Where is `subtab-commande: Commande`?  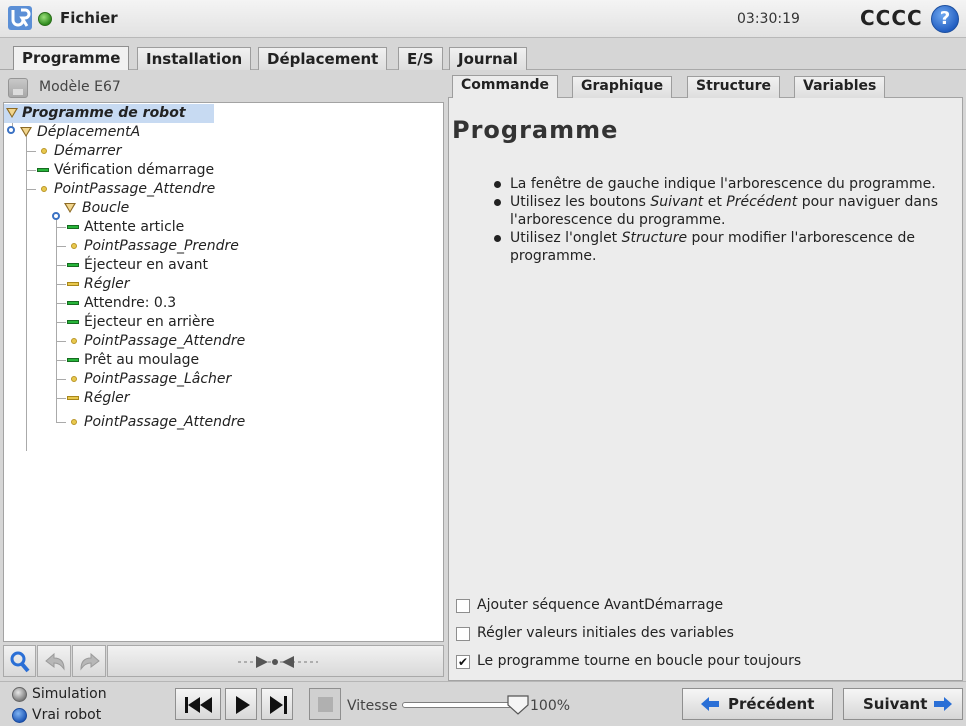
subtab-commande: Commande is located at coordinates (505, 86).